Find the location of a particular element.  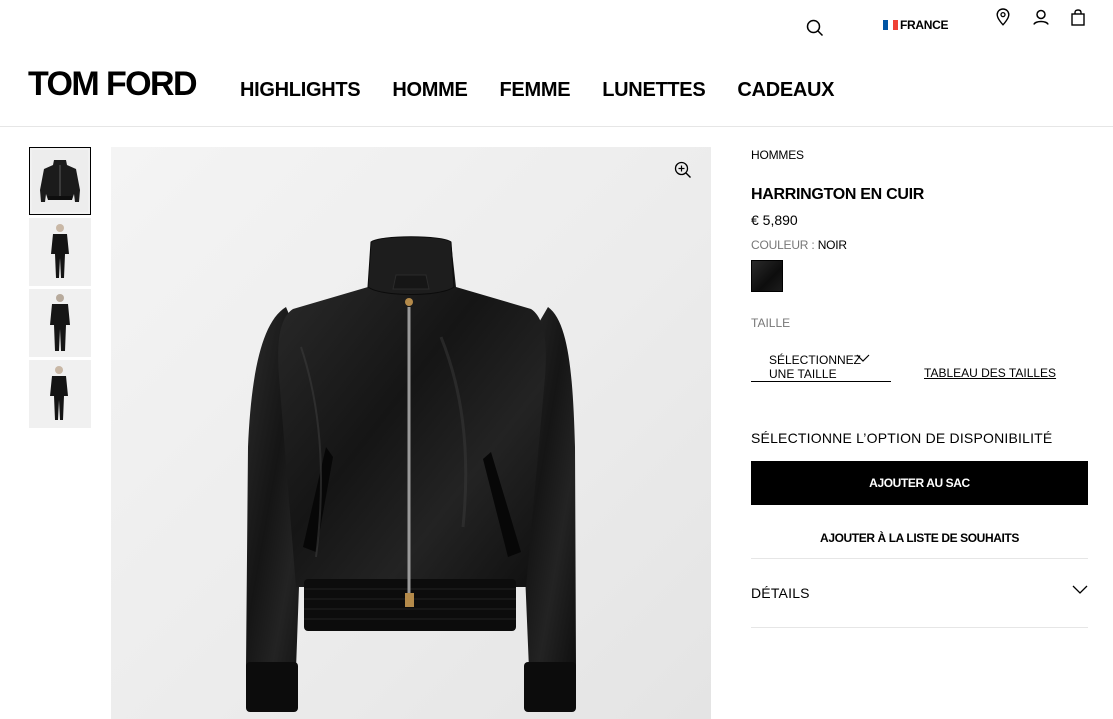

country-selector: FRANCE is located at coordinates (916, 25).